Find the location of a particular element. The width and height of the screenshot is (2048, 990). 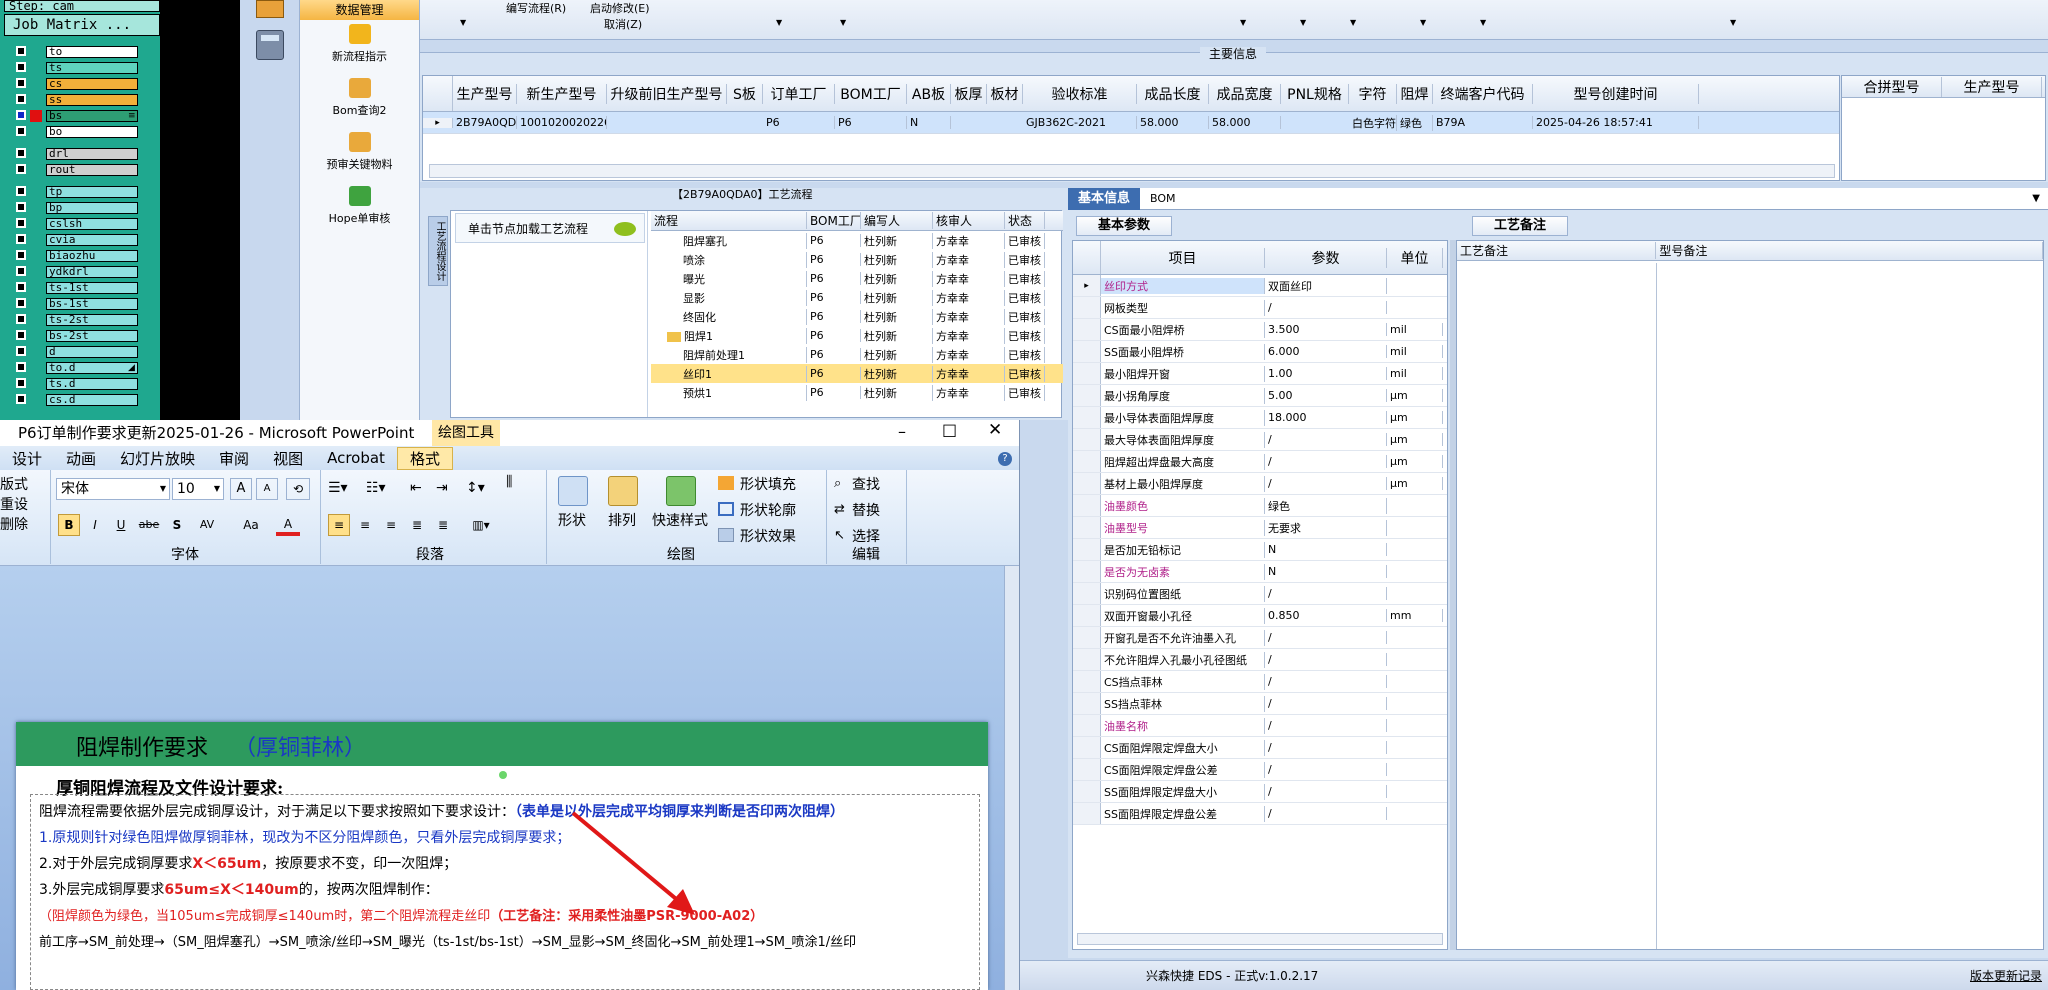

layer-row: cvia is located at coordinates (84, 240).